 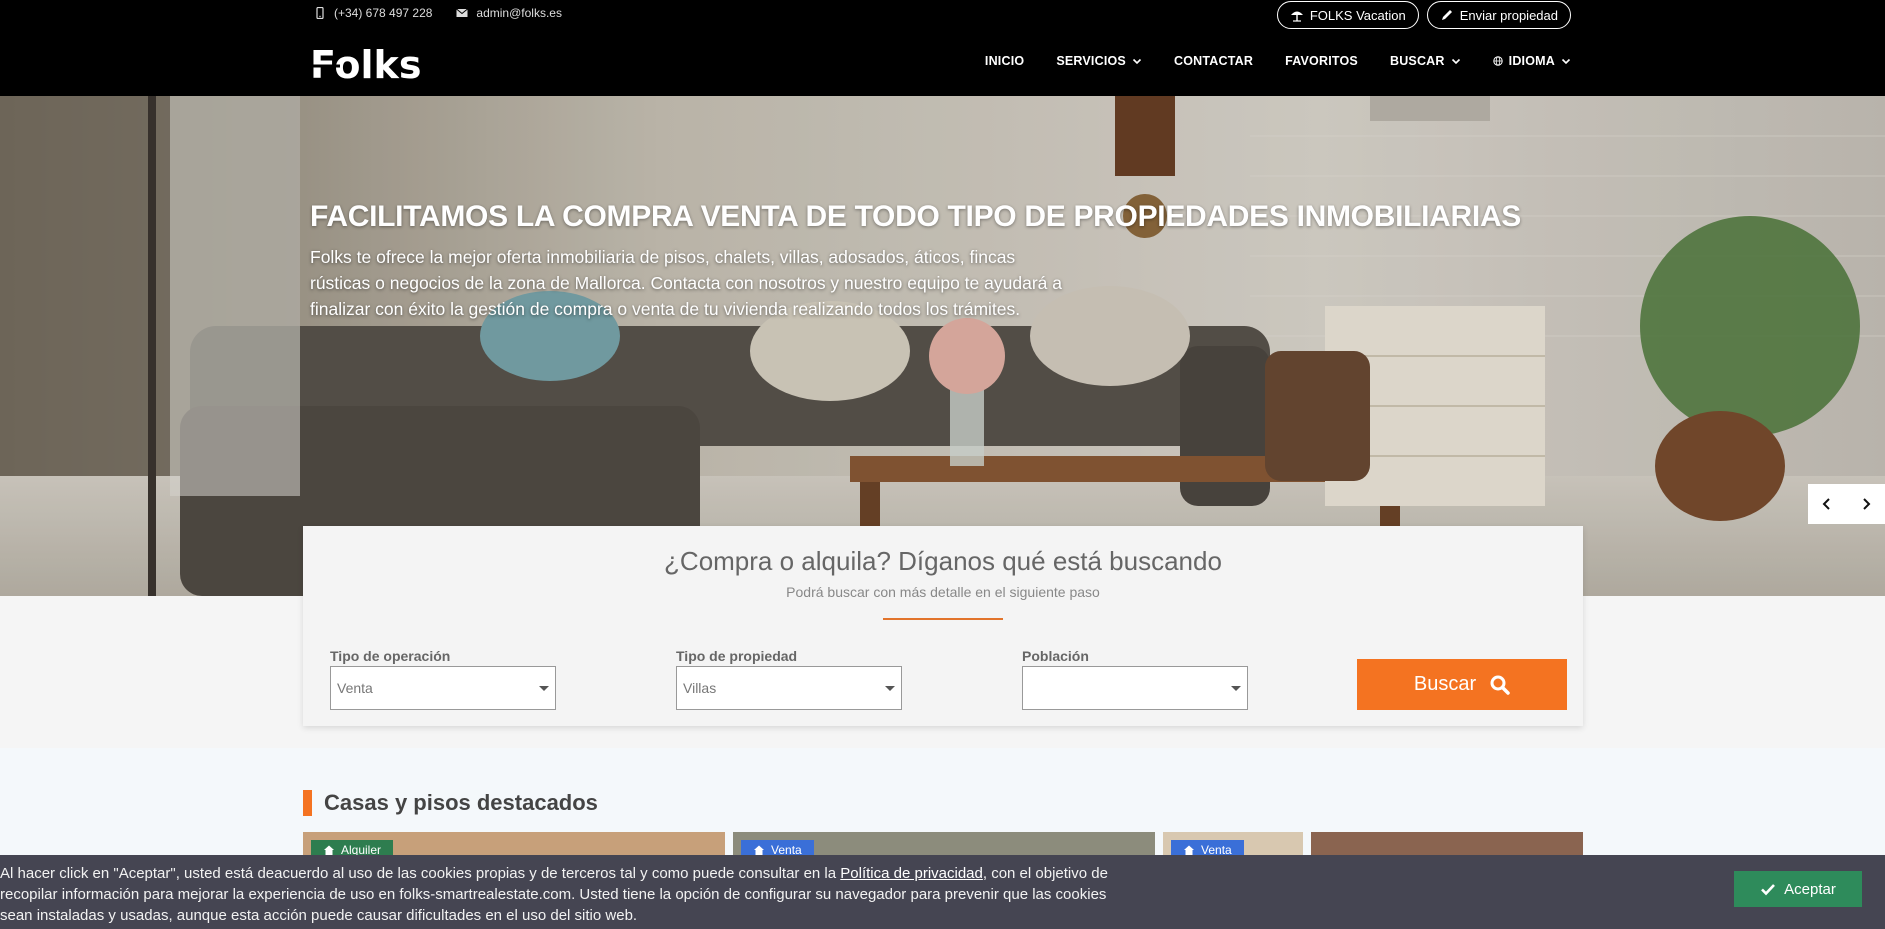 What do you see at coordinates (1810, 889) in the screenshot?
I see `accept-cookies-label: Aceptar` at bounding box center [1810, 889].